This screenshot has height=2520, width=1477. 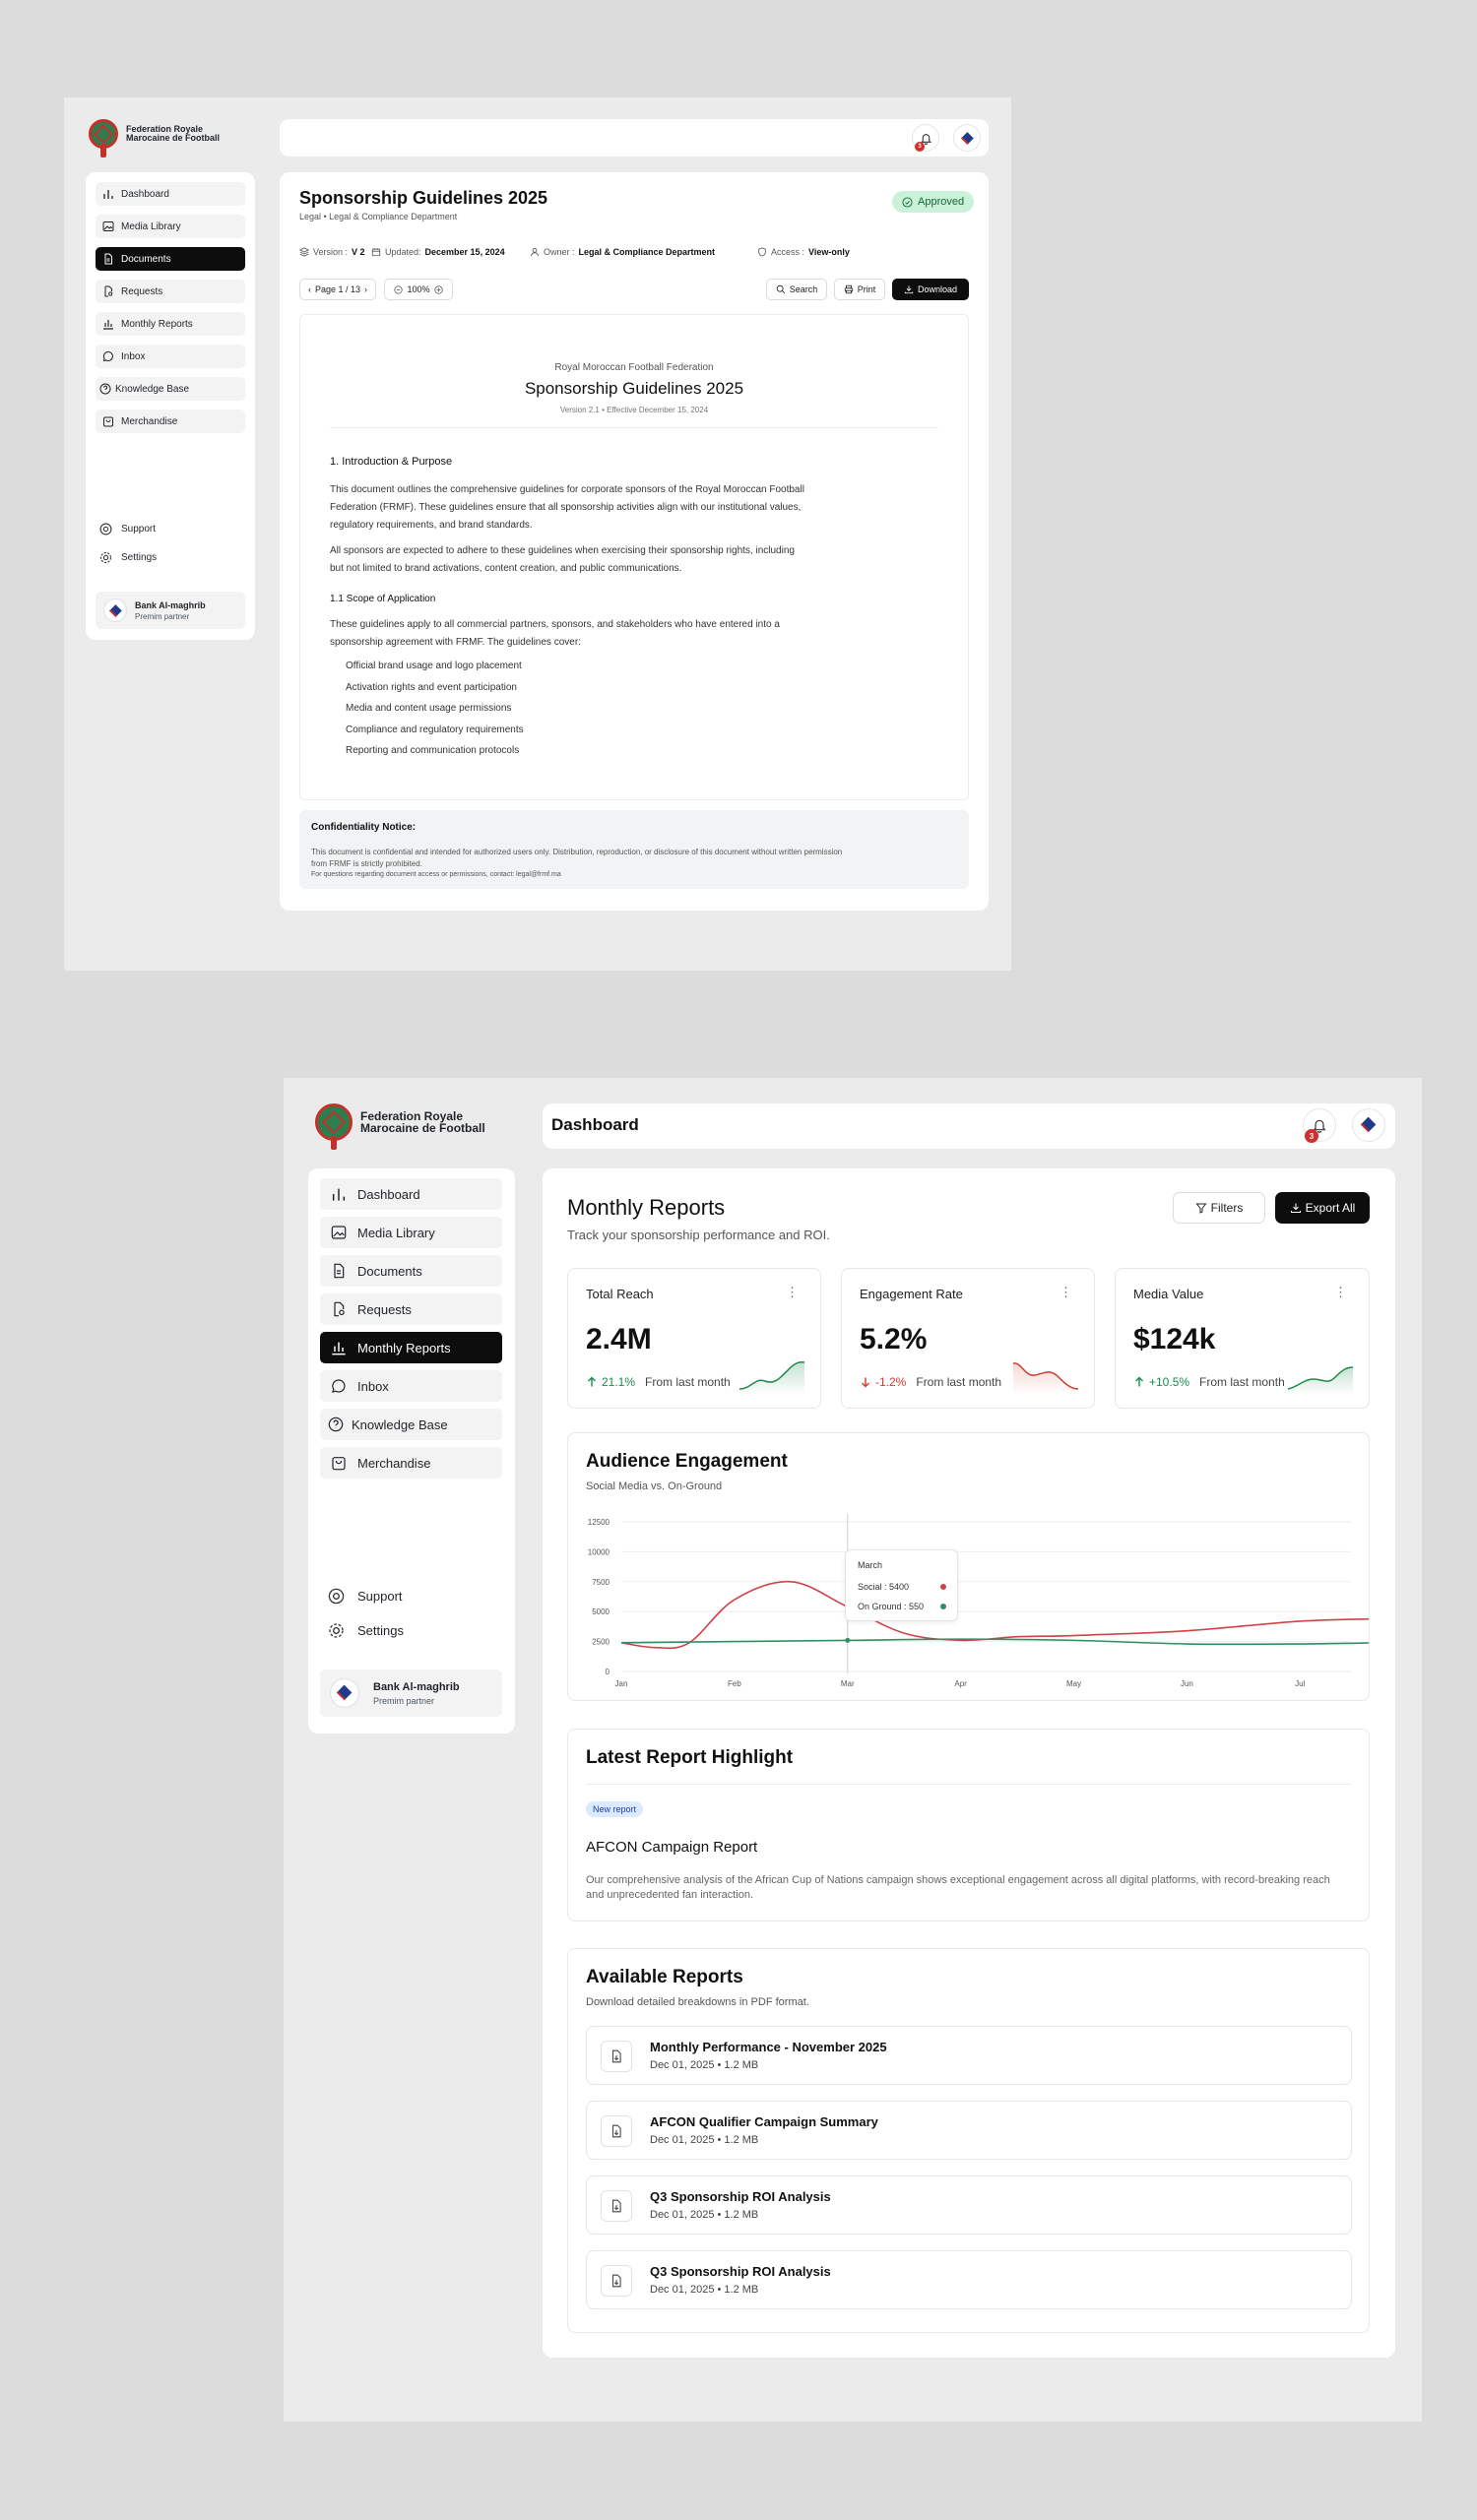 What do you see at coordinates (417, 1686) in the screenshot?
I see `partner-name: Bank Al-maghrib` at bounding box center [417, 1686].